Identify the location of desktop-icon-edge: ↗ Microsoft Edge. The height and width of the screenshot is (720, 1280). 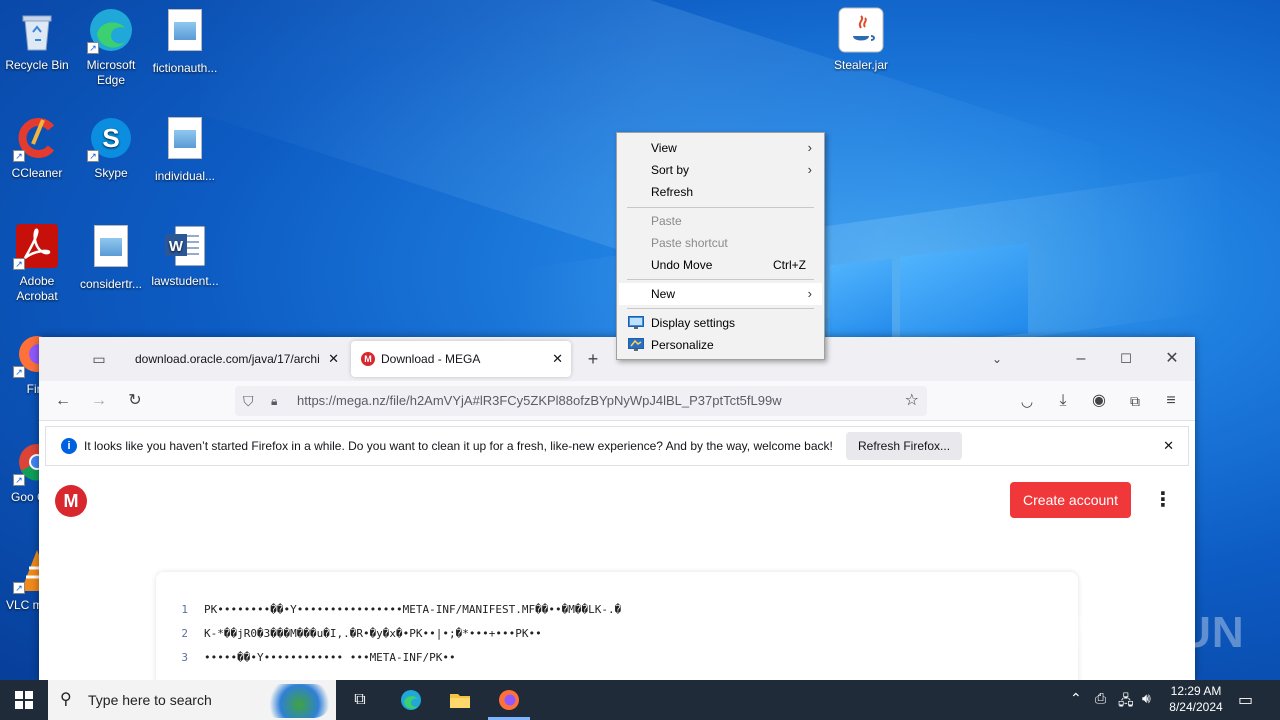
(111, 47).